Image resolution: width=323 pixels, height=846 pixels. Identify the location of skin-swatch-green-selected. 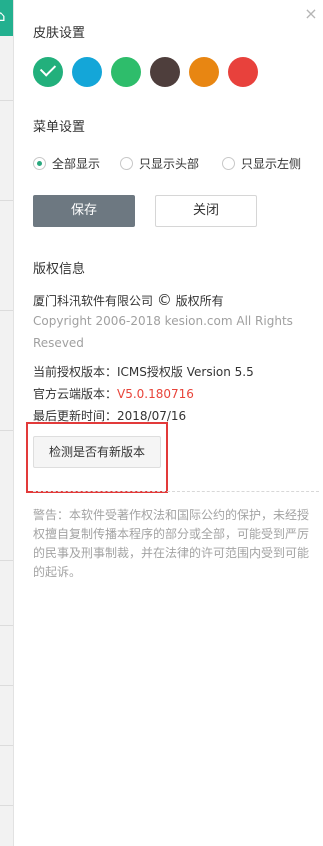
(48, 72).